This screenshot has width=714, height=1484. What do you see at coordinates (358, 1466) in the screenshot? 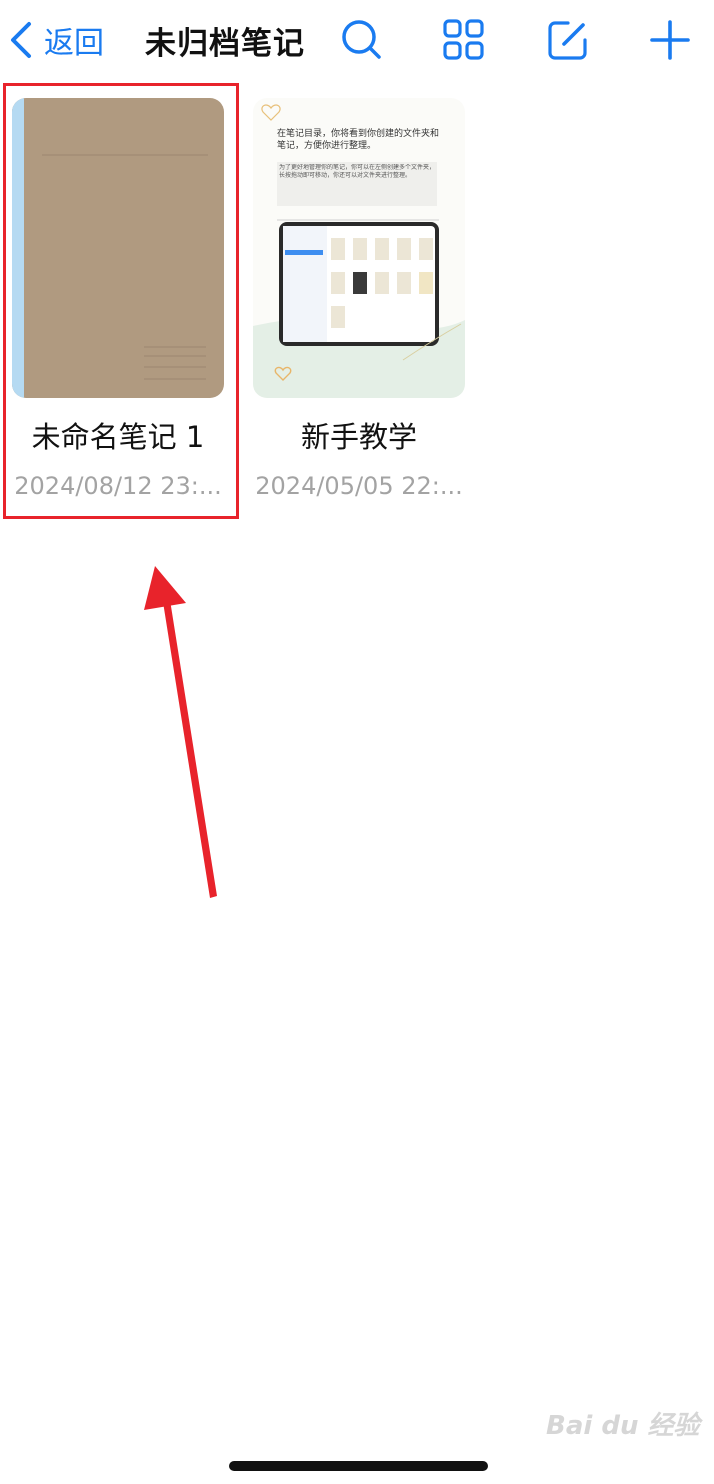
I see `home-indicator` at bounding box center [358, 1466].